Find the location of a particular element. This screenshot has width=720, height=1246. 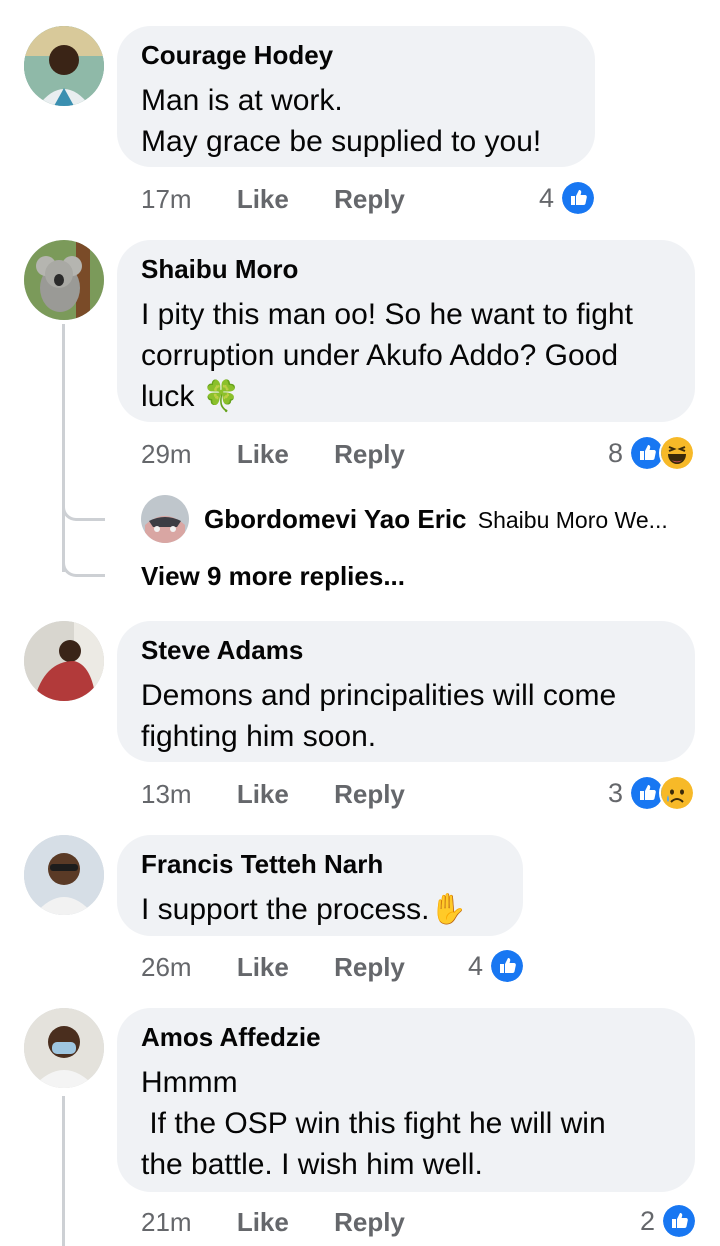

comment-actions: 13m Like Reply is located at coordinates (273, 794).